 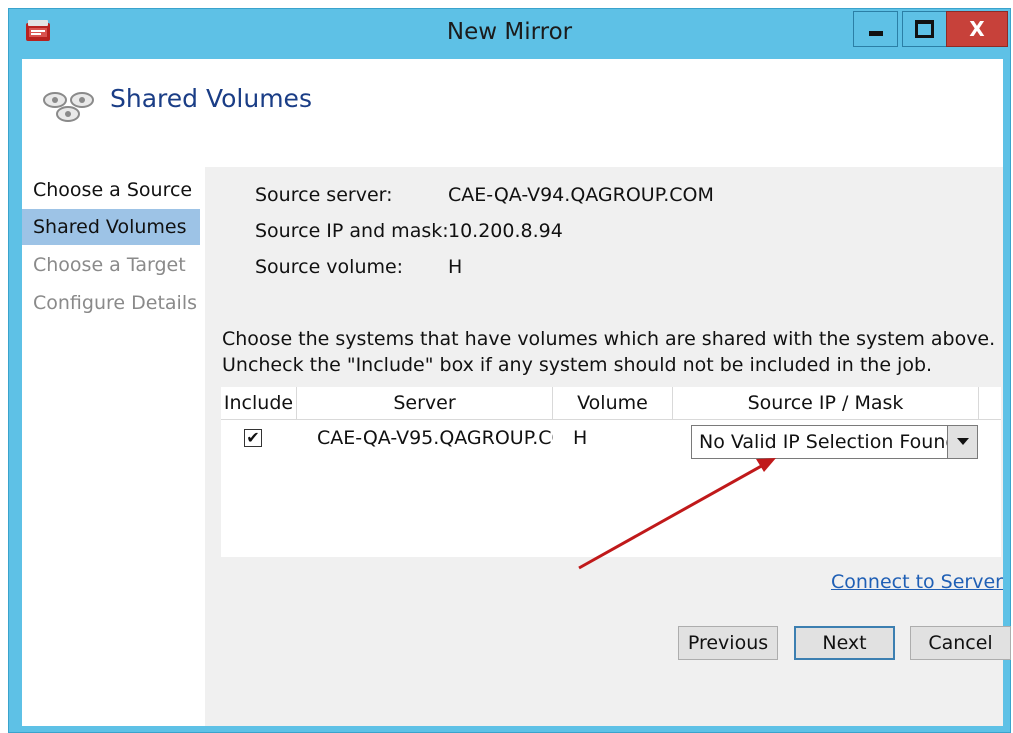 I want to click on sidebar-item-choose-source: Choose a Source, so click(x=111, y=190).